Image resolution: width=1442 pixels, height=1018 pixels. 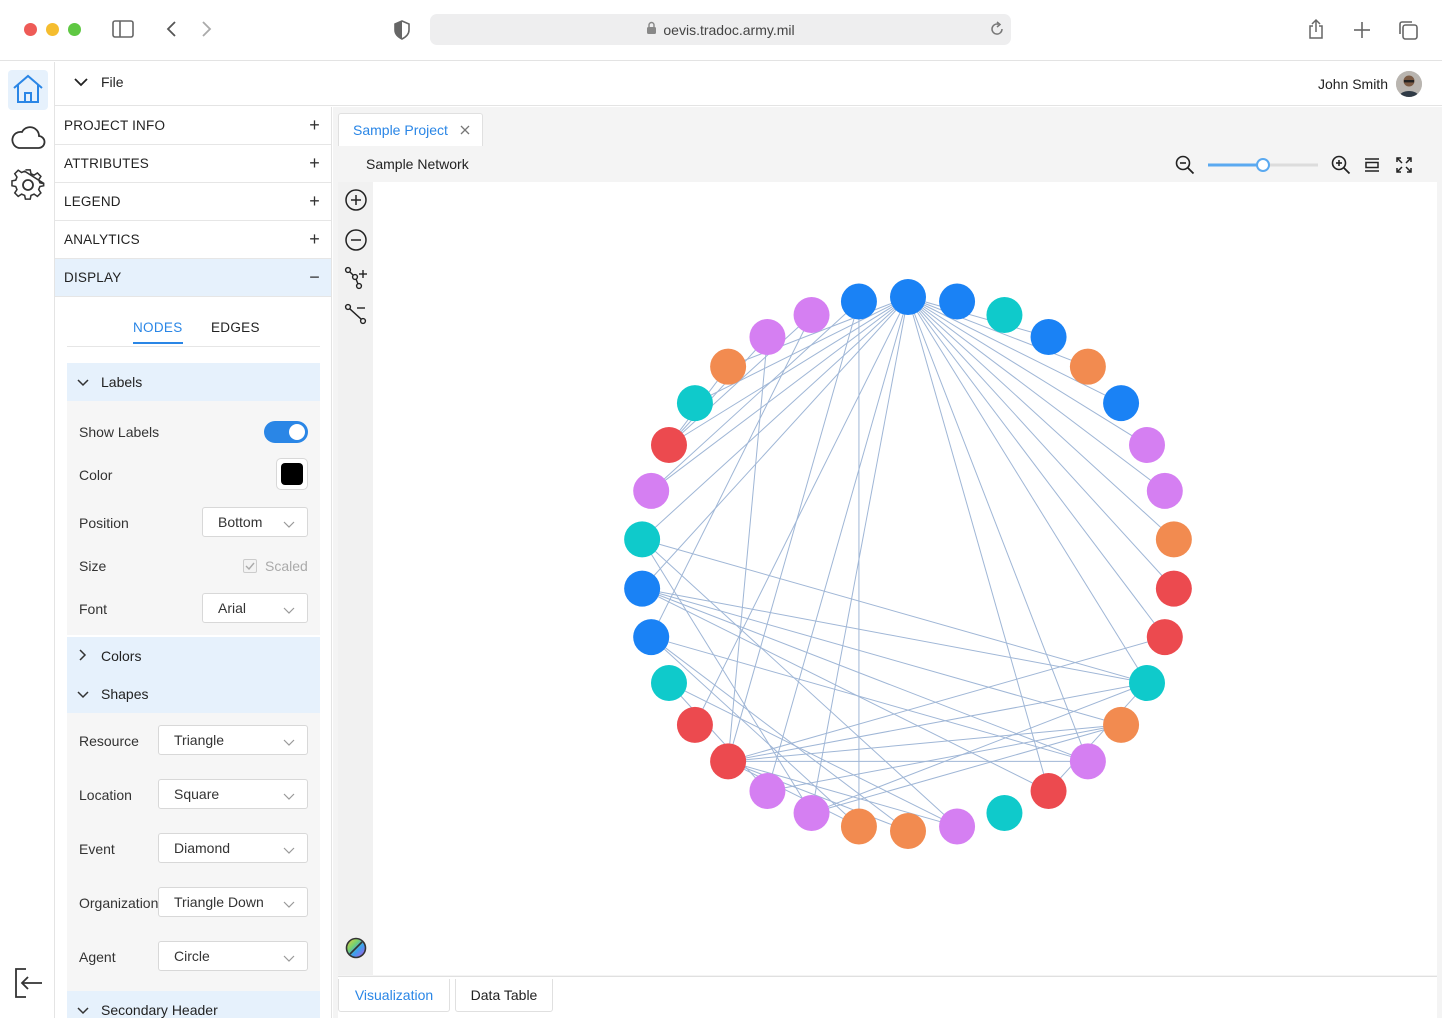 What do you see at coordinates (356, 240) in the screenshot?
I see `remove-node-icon` at bounding box center [356, 240].